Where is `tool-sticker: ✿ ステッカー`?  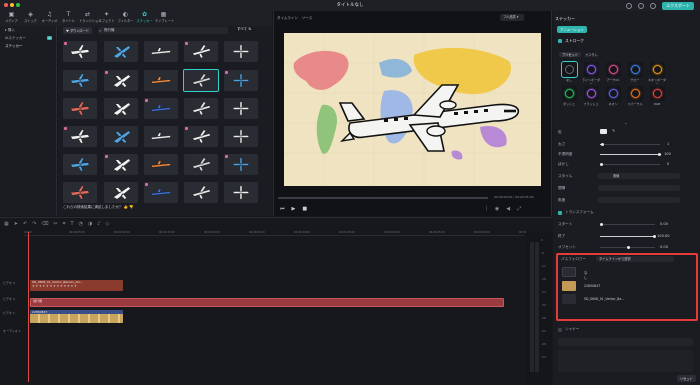
tool-sticker: ✿ ステッカー is located at coordinates (144, 18).